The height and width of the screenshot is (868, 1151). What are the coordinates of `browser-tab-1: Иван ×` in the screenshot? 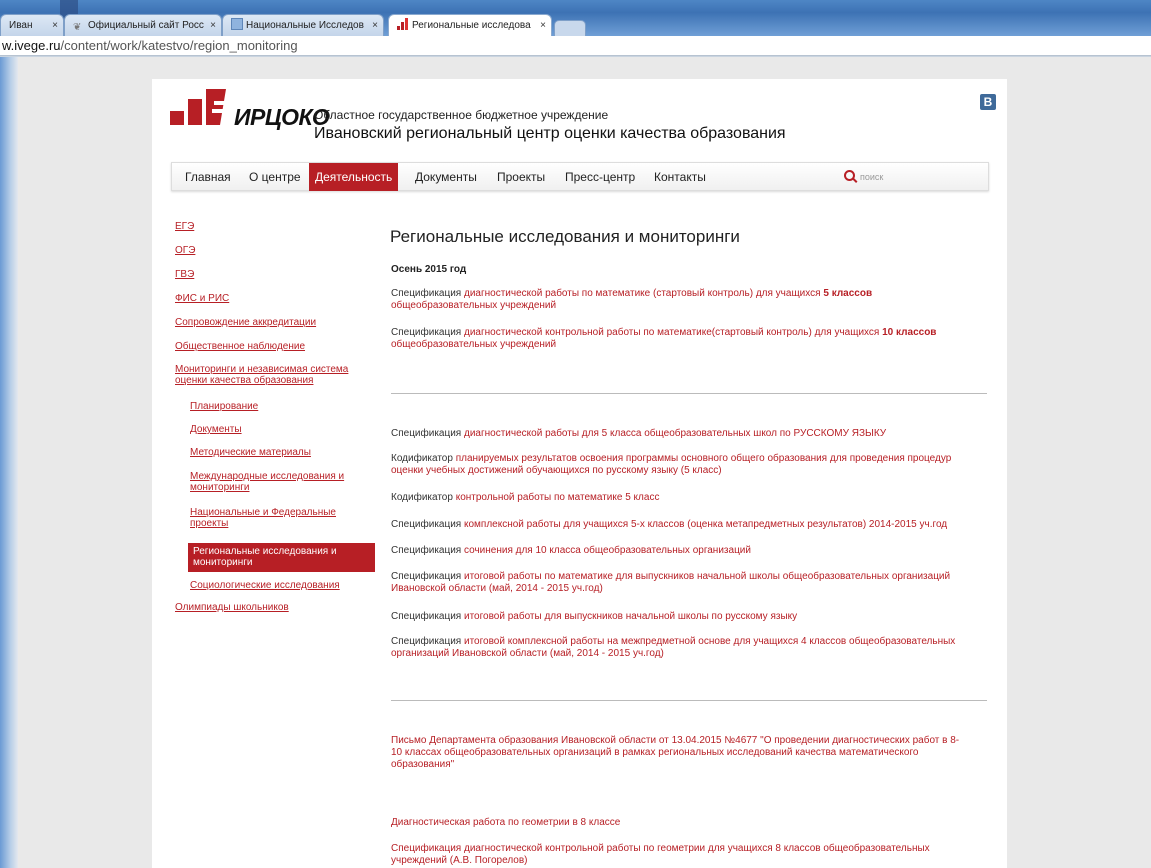 It's located at (32, 25).